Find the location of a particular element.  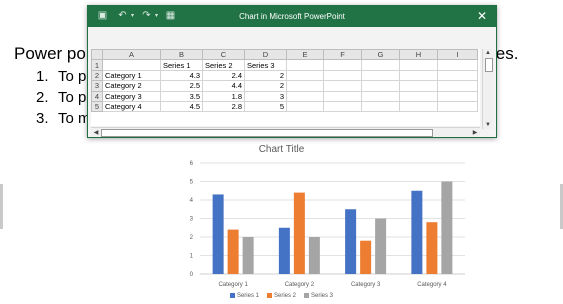

cell: 4.4 is located at coordinates (223, 86).